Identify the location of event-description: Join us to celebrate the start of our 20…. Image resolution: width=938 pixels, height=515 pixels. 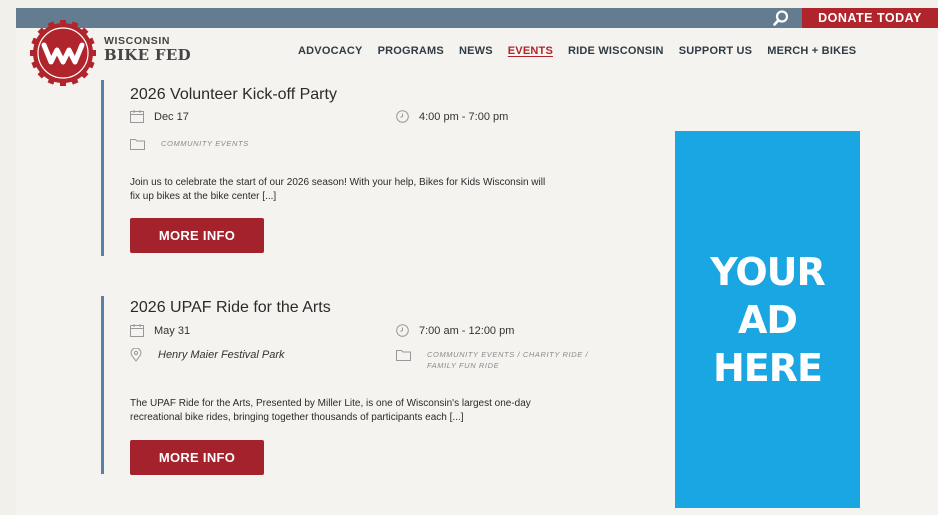
(400, 190).